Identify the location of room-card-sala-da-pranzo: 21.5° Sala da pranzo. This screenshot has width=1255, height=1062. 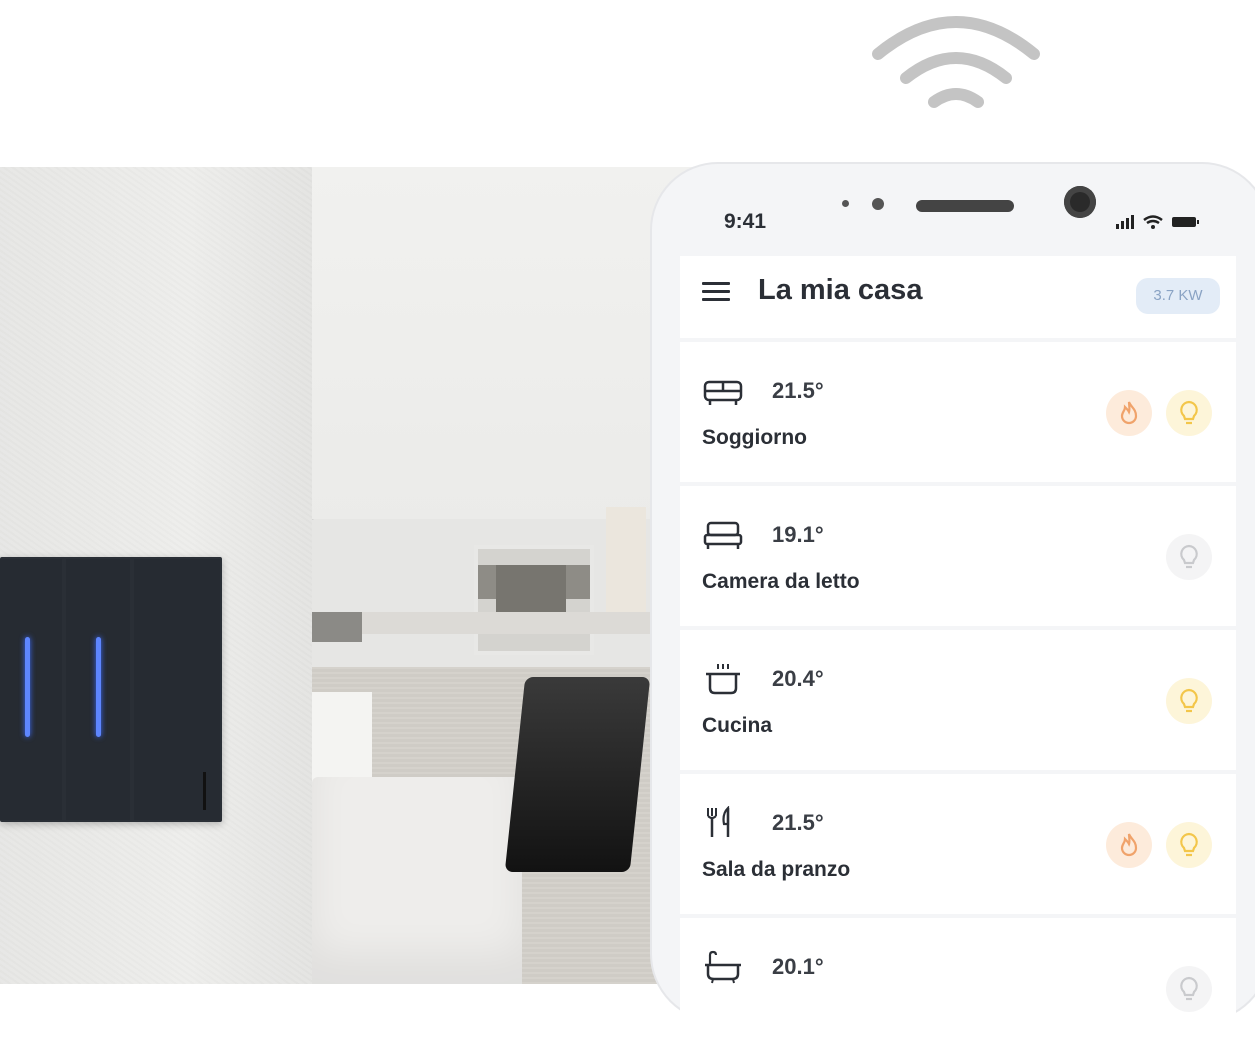
(958, 844).